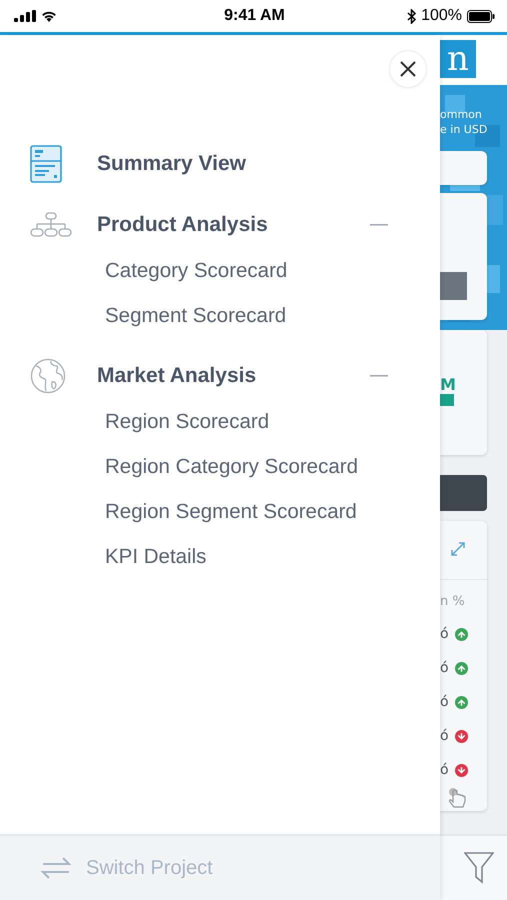 This screenshot has height=900, width=507. I want to click on bluetooth-icon, so click(411, 16).